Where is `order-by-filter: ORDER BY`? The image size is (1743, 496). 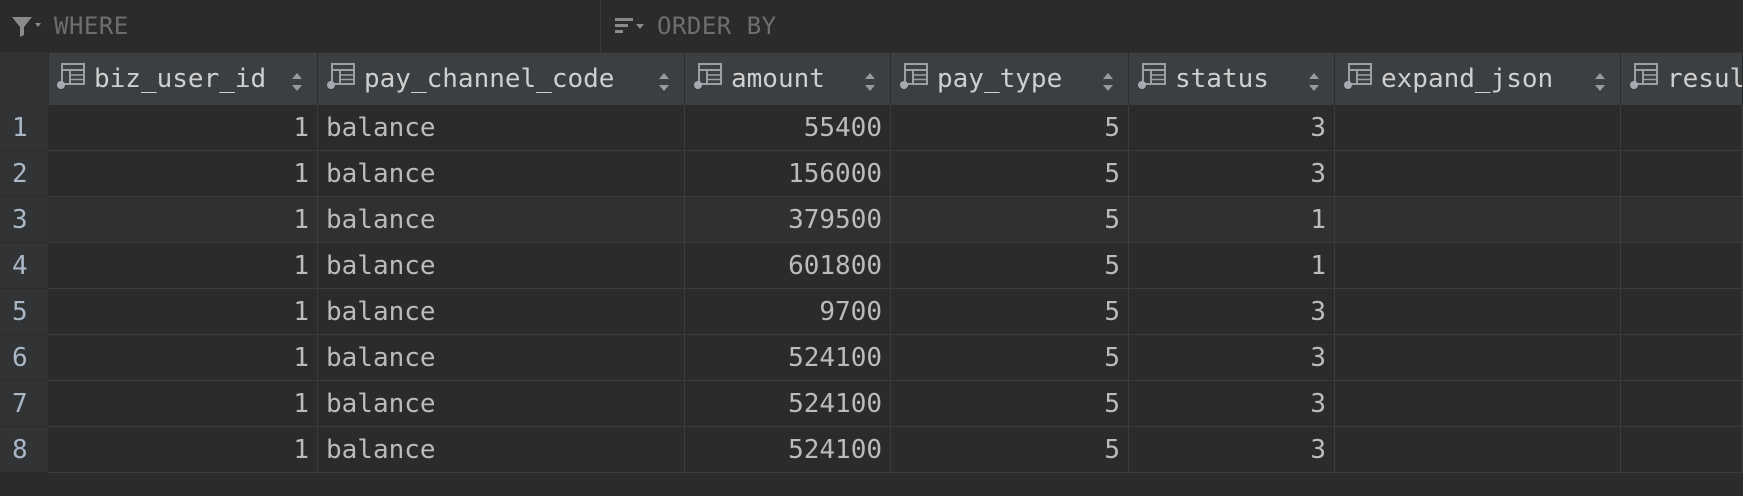 order-by-filter: ORDER BY is located at coordinates (1171, 26).